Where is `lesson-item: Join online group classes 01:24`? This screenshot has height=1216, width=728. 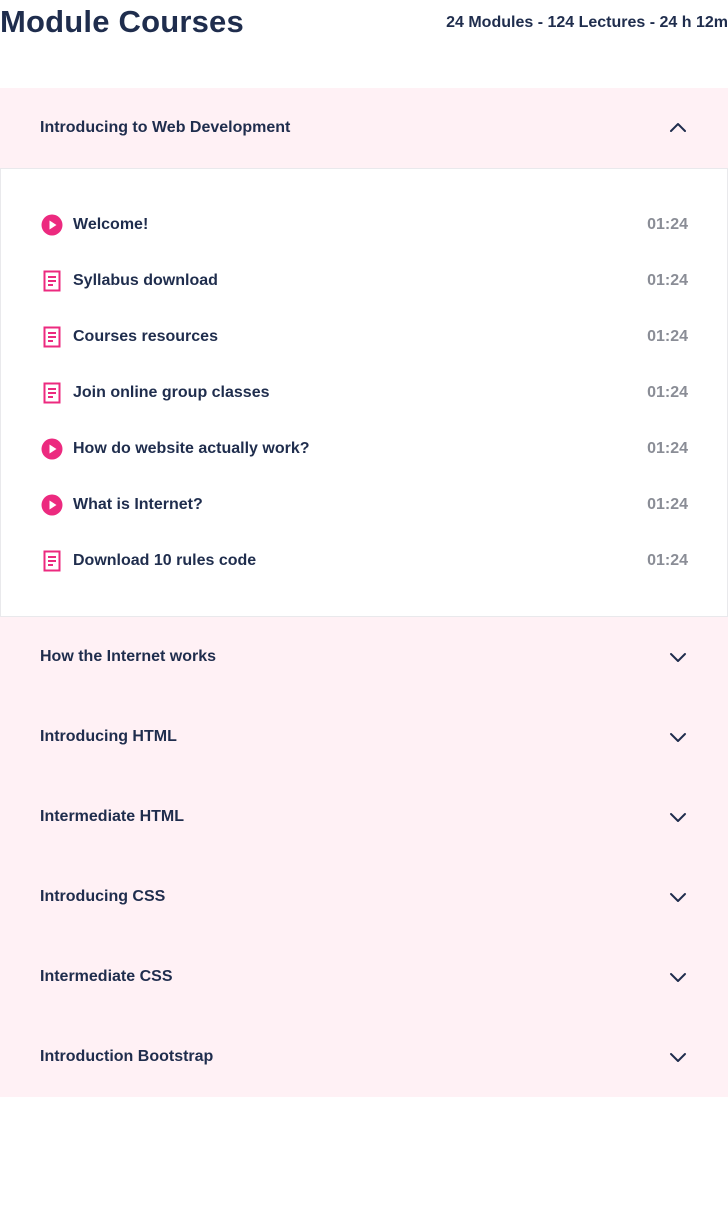 lesson-item: Join online group classes 01:24 is located at coordinates (364, 393).